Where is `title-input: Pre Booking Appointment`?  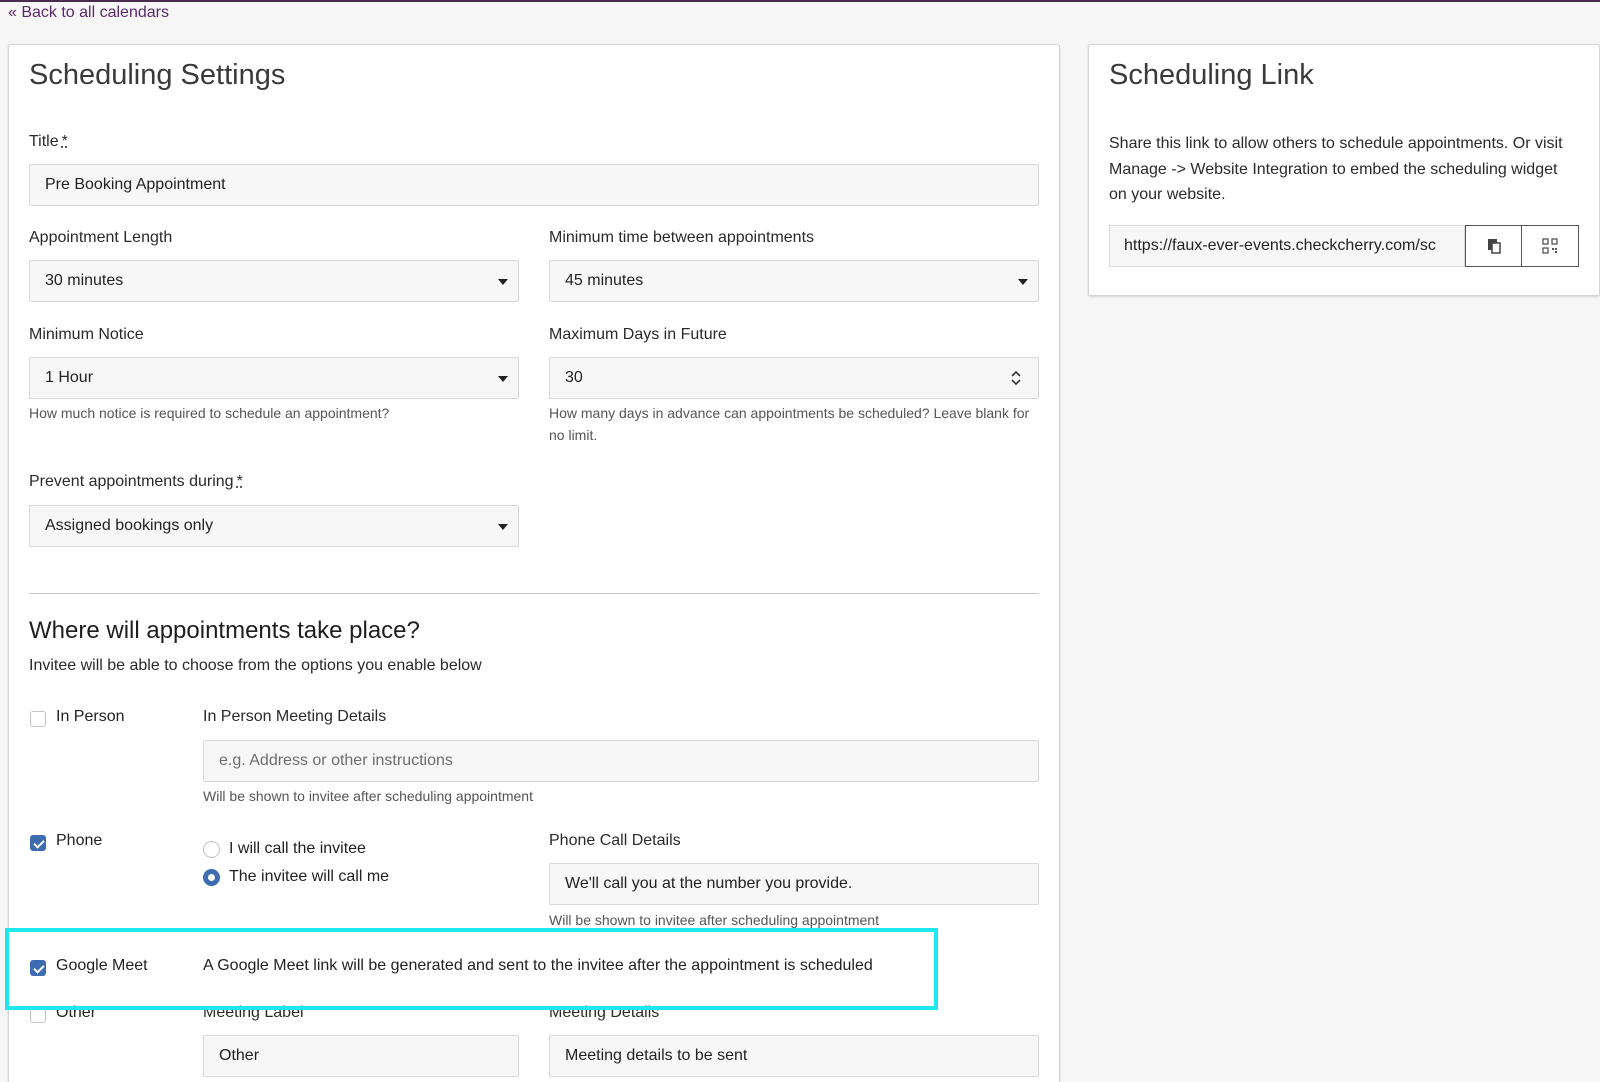
title-input: Pre Booking Appointment is located at coordinates (534, 185).